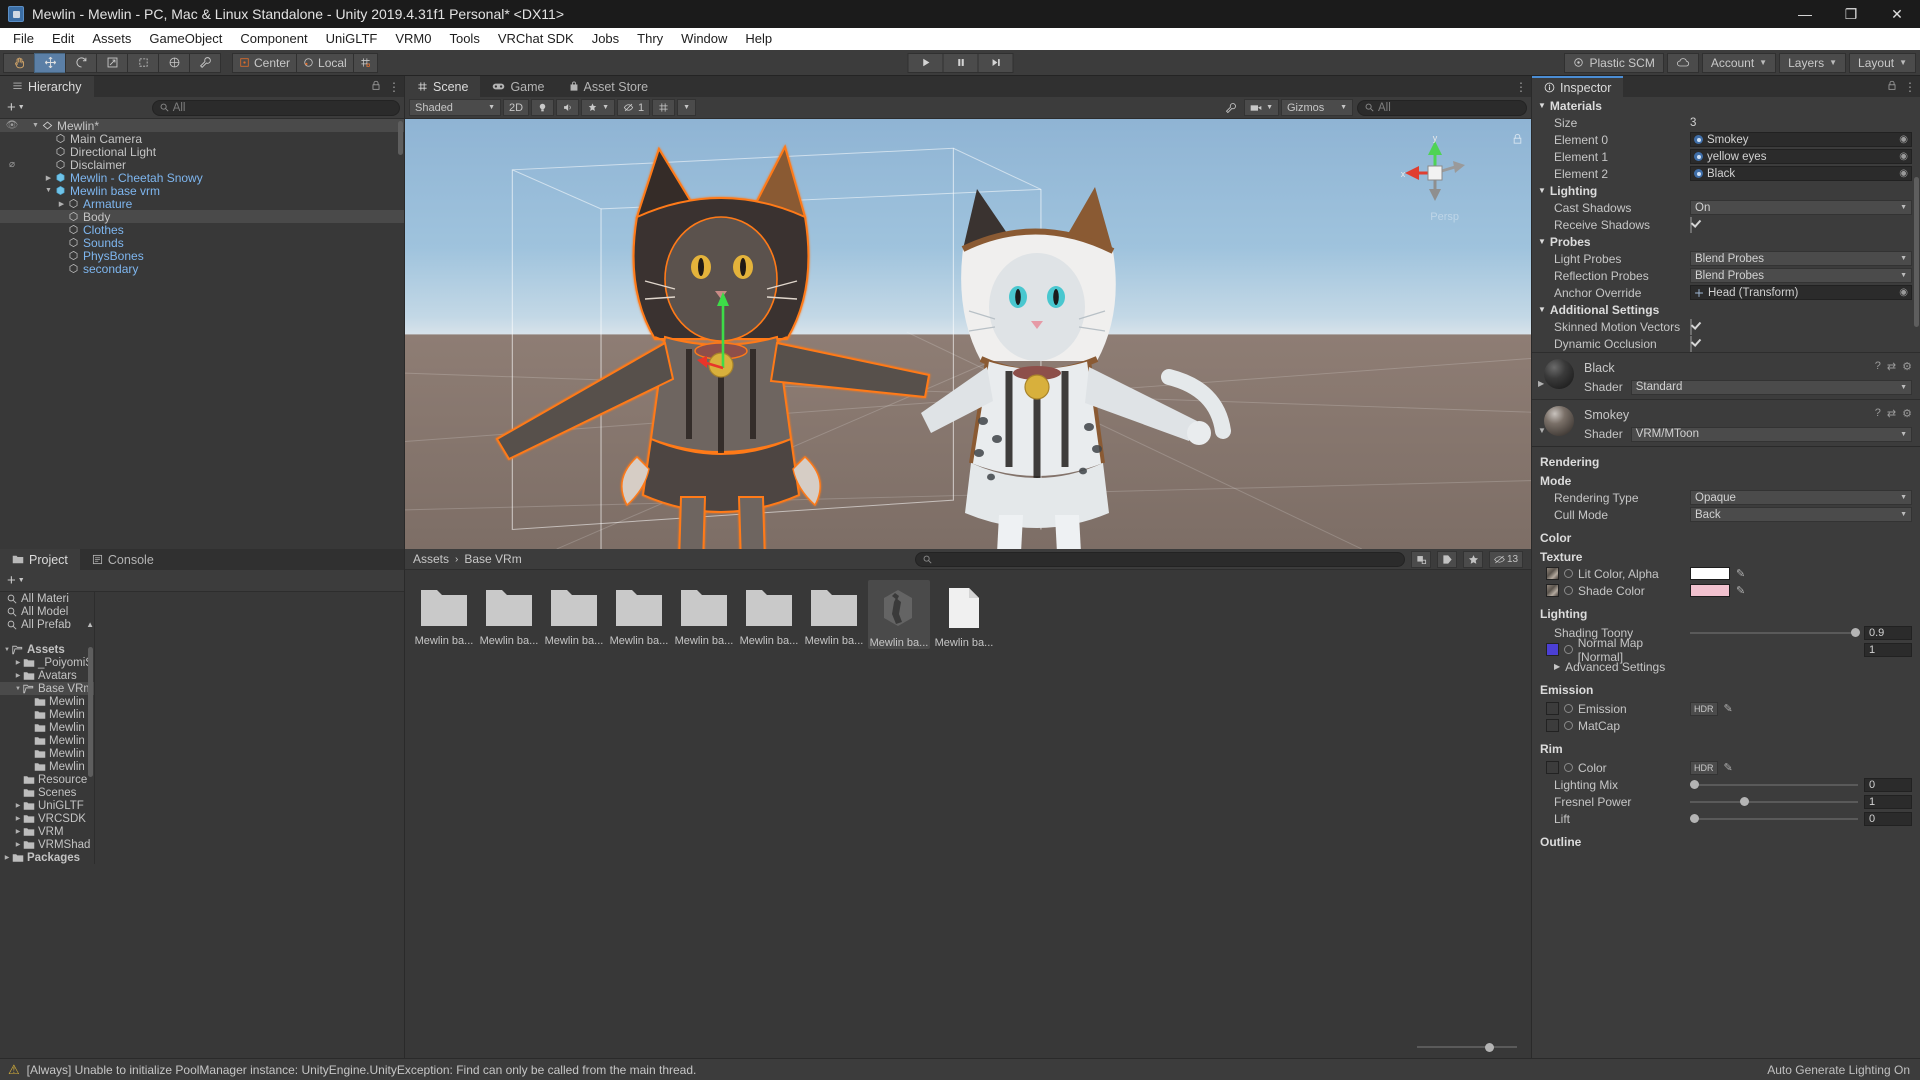 This screenshot has width=1920, height=1080. Describe the element at coordinates (413, 39) in the screenshot. I see `menu-item-vrm0: VRM0` at that location.